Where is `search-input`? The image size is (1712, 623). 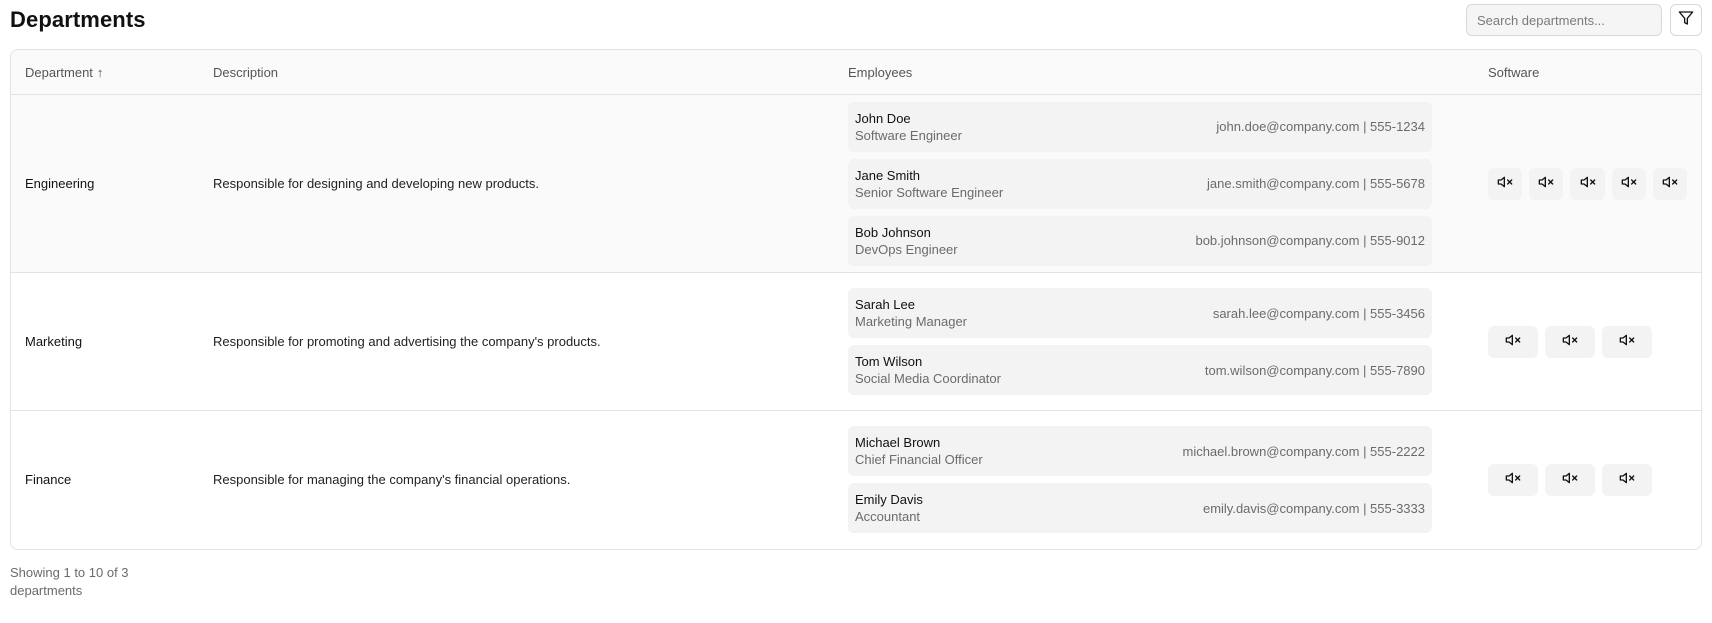 search-input is located at coordinates (1564, 20).